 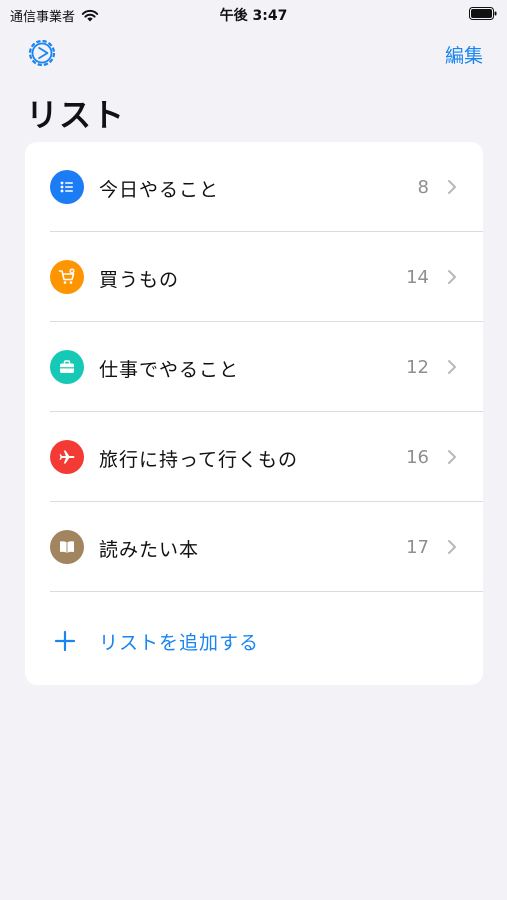 What do you see at coordinates (65, 641) in the screenshot?
I see `plus-icon` at bounding box center [65, 641].